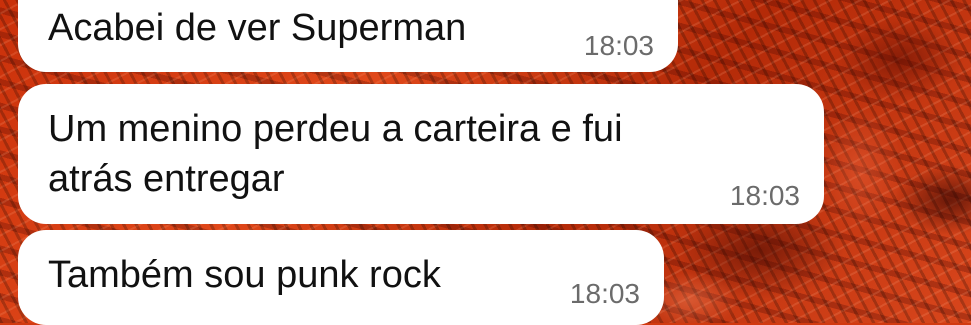 The width and height of the screenshot is (971, 325). Describe the element at coordinates (257, 28) in the screenshot. I see `message-text: Acabei de ver Superman` at that location.